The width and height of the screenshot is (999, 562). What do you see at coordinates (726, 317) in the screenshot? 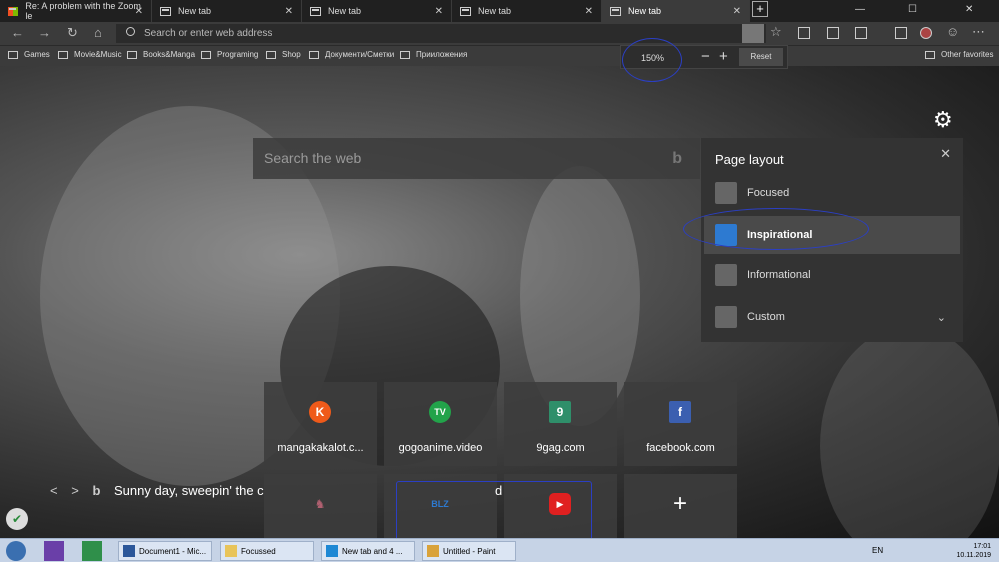
I see `pencil-icon` at bounding box center [726, 317].